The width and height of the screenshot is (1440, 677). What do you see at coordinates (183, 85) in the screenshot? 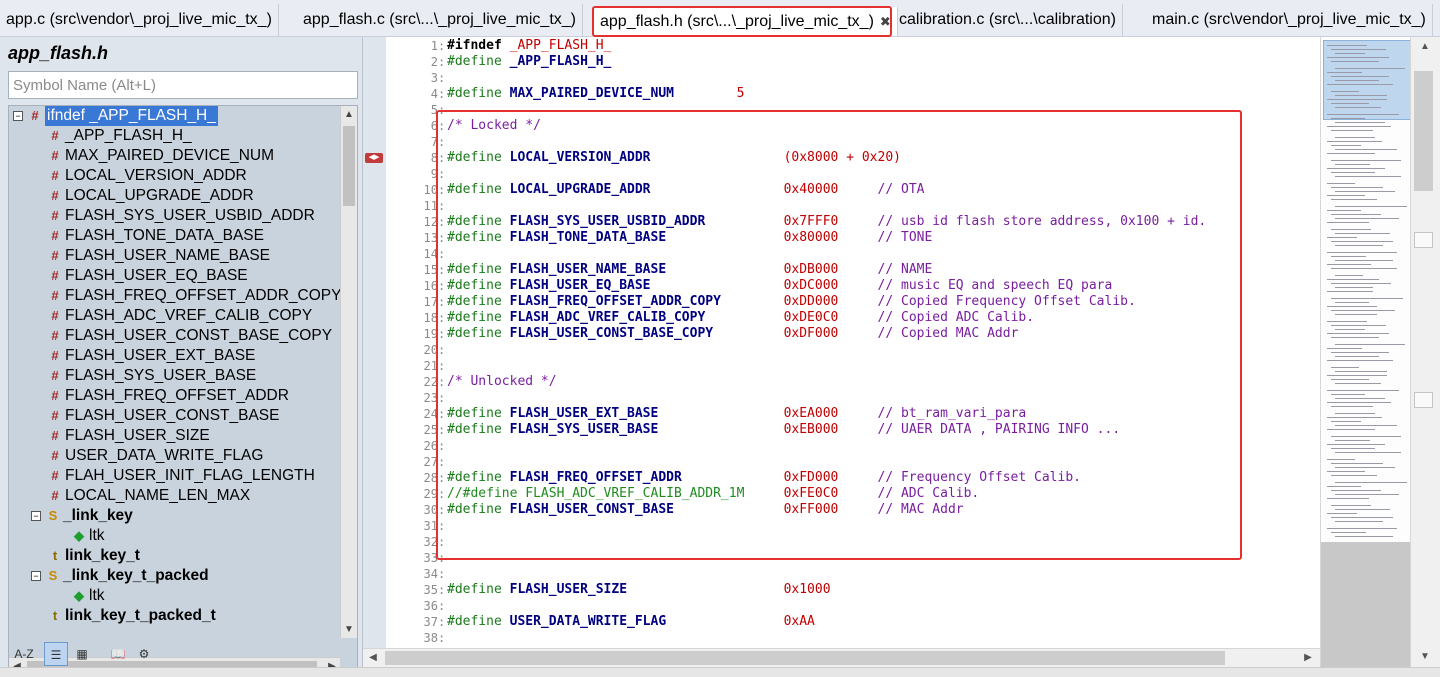
I see `symbol-search-input` at bounding box center [183, 85].